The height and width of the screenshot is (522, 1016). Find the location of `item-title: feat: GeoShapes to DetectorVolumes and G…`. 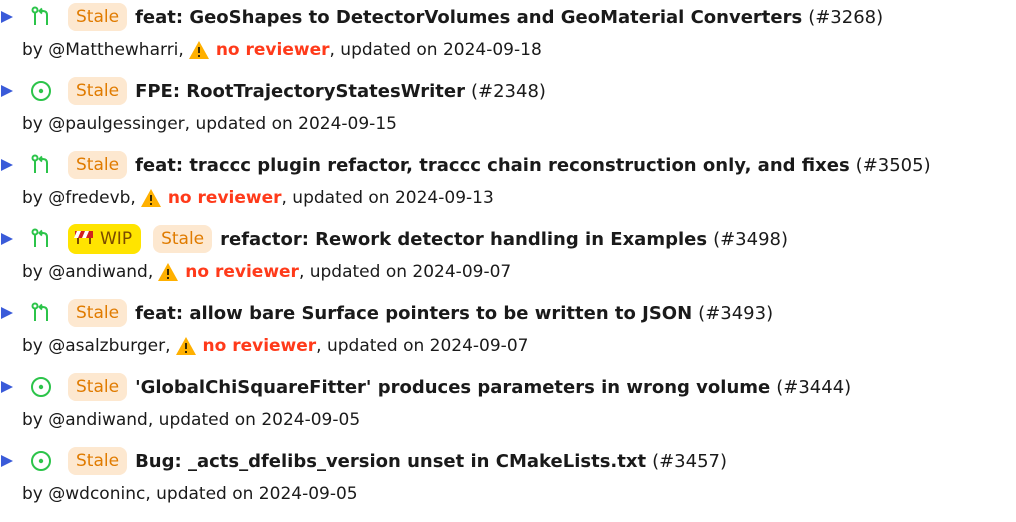

item-title: feat: GeoShapes to DetectorVolumes and G… is located at coordinates (468, 17).